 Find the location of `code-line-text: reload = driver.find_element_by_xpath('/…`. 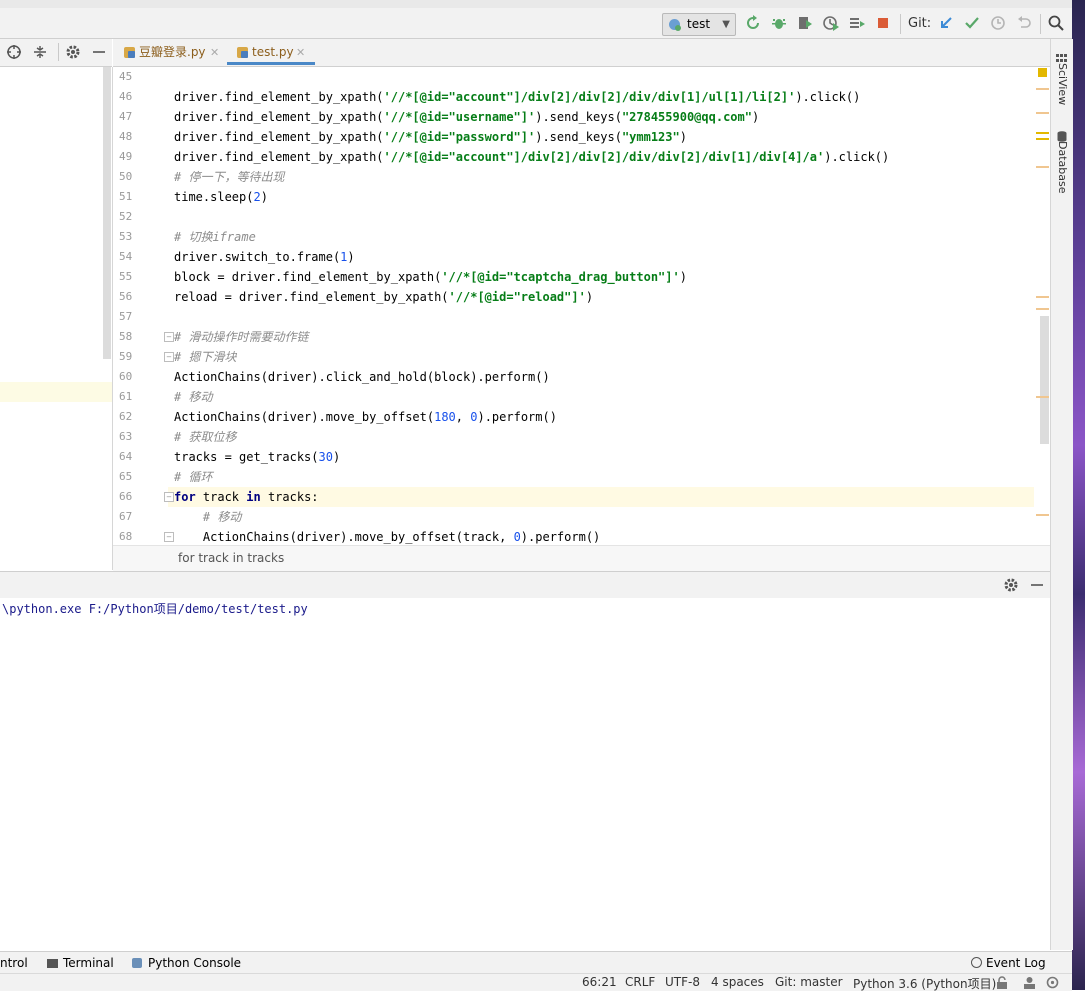

code-line-text: reload = driver.find_element_by_xpath('/… is located at coordinates (384, 297).